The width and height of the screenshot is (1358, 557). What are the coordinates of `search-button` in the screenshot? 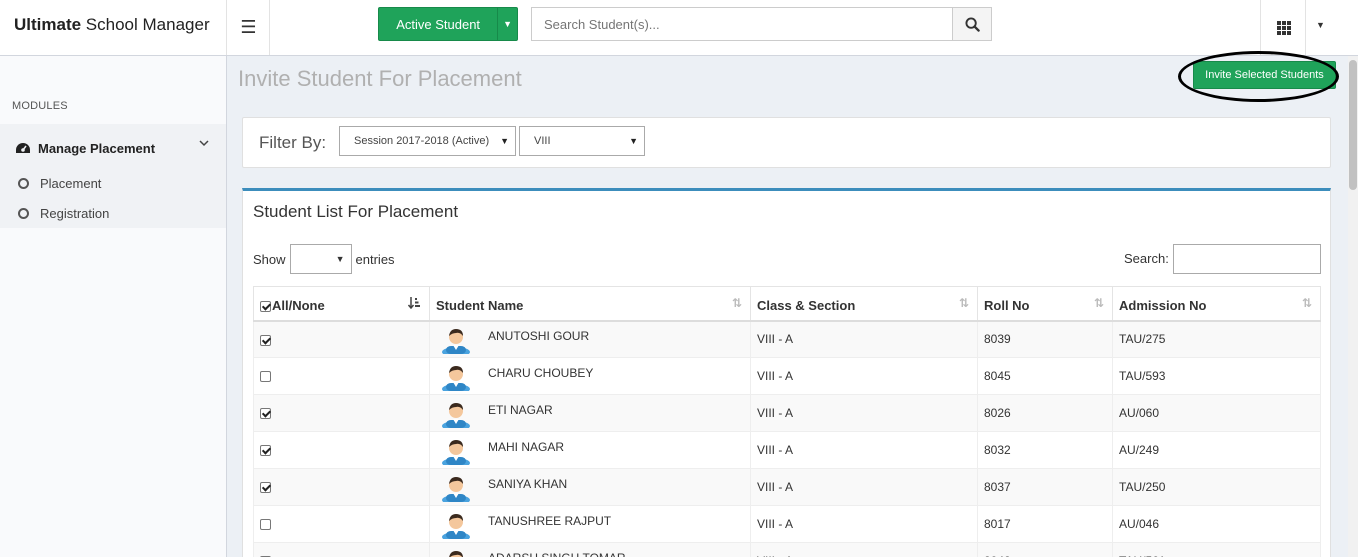 It's located at (972, 24).